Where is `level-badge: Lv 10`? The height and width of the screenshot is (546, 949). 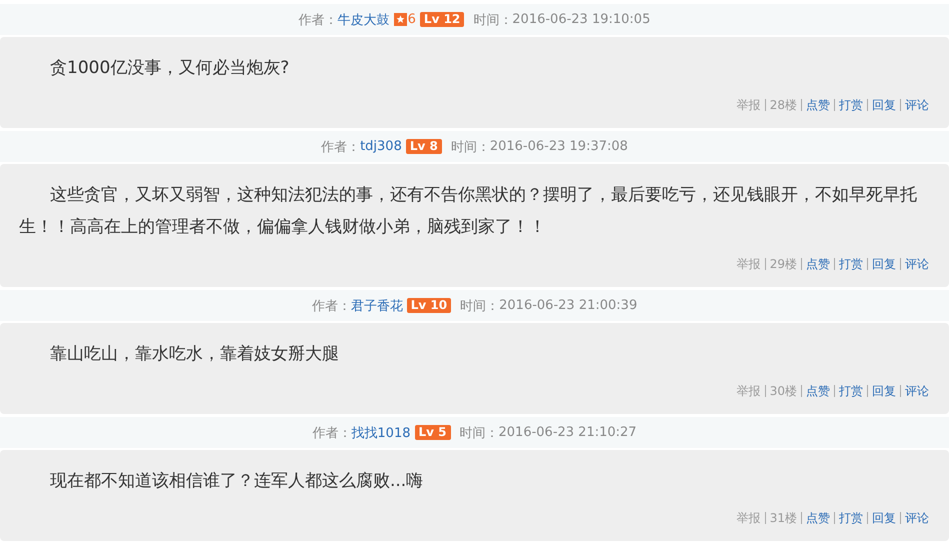
level-badge: Lv 10 is located at coordinates (429, 305).